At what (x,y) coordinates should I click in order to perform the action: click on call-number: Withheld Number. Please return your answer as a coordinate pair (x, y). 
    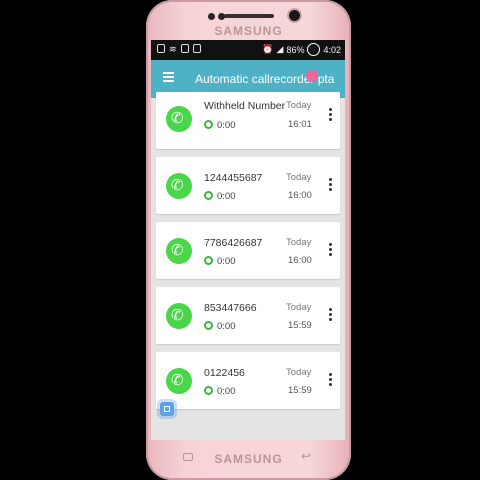
    Looking at the image, I should click on (245, 106).